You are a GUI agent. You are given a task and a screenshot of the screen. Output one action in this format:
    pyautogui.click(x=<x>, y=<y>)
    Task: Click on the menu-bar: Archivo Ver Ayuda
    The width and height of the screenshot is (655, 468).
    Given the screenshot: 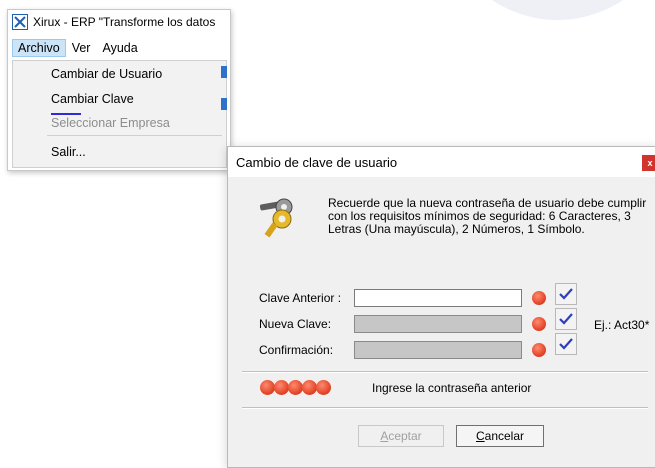 What is the action you would take?
    pyautogui.click(x=119, y=47)
    